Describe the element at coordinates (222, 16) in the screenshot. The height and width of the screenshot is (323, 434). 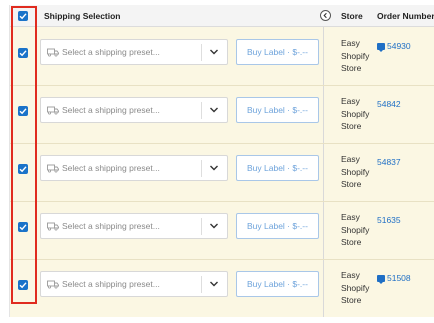
I see `table-header: Shipping Selection Store Order Number` at that location.